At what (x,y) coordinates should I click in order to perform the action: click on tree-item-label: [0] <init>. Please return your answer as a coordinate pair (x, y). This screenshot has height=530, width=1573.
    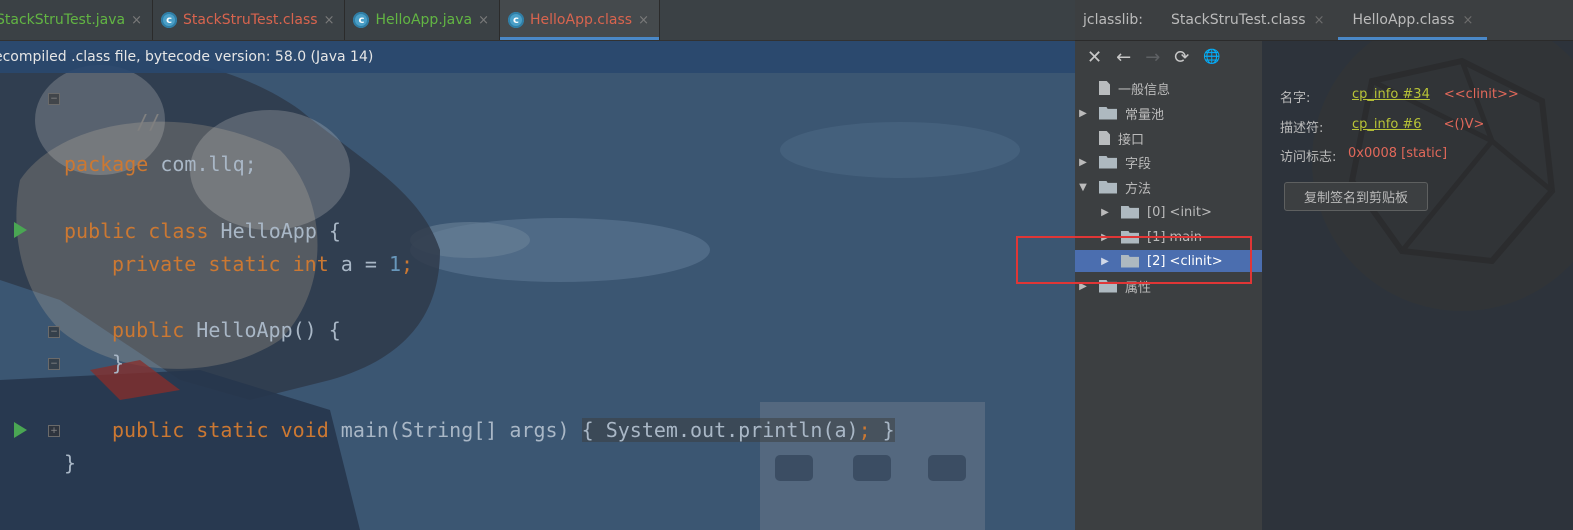
    Looking at the image, I should click on (1179, 212).